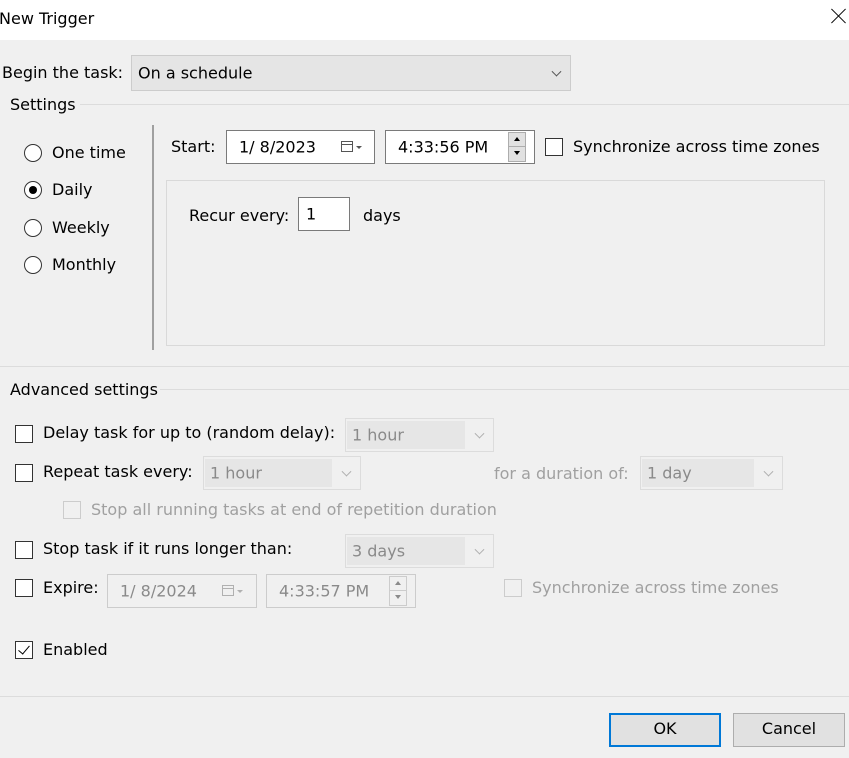  Describe the element at coordinates (324, 214) in the screenshot. I see `recur-every-input: 1` at that location.